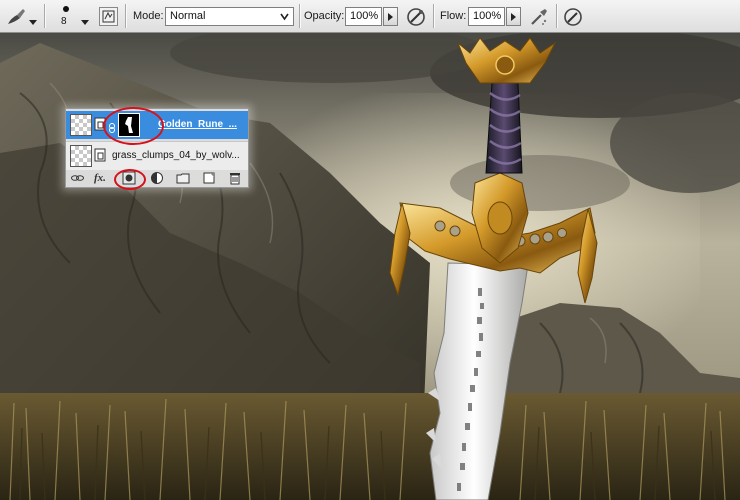  Describe the element at coordinates (453, 16) in the screenshot. I see `flow-label: Flow:` at that location.